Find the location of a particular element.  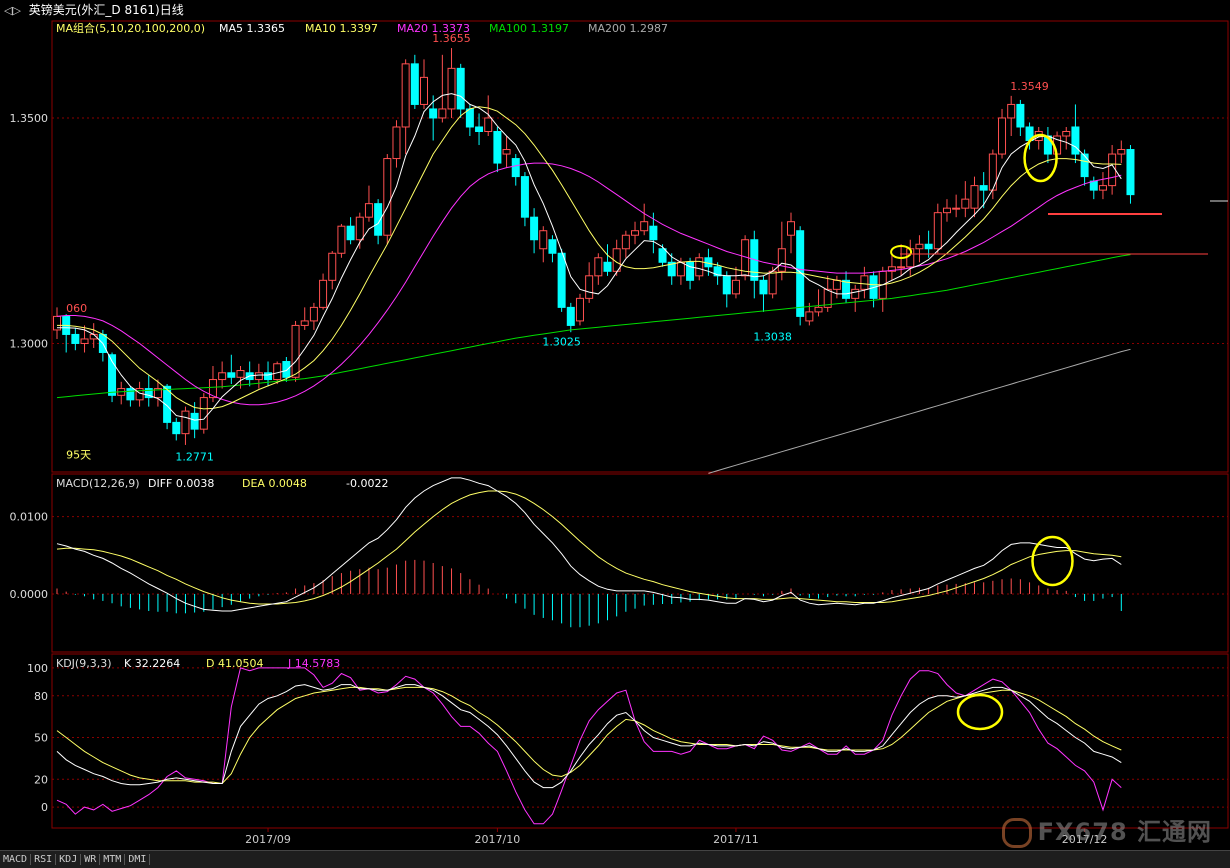

indicator-tabs: MACD RSI KDJ WR MTM DMI is located at coordinates (615, 859).